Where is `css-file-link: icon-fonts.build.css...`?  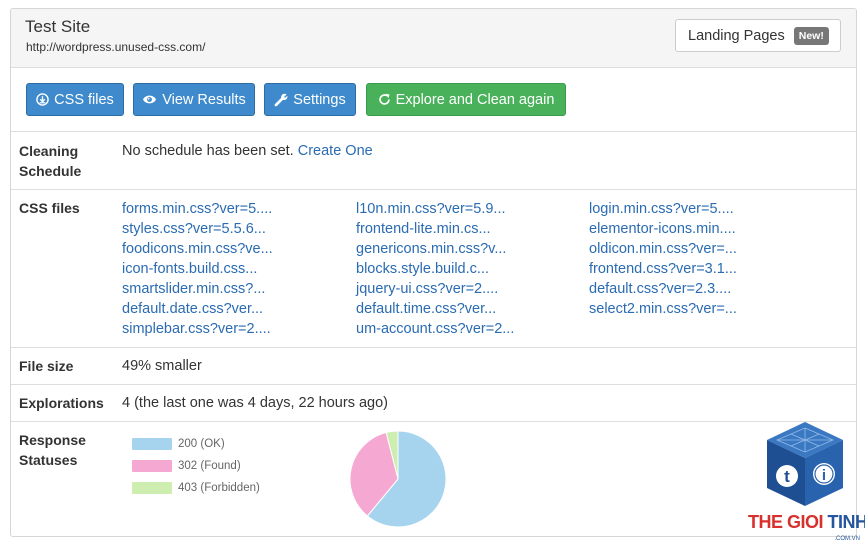 css-file-link: icon-fonts.build.css... is located at coordinates (189, 269).